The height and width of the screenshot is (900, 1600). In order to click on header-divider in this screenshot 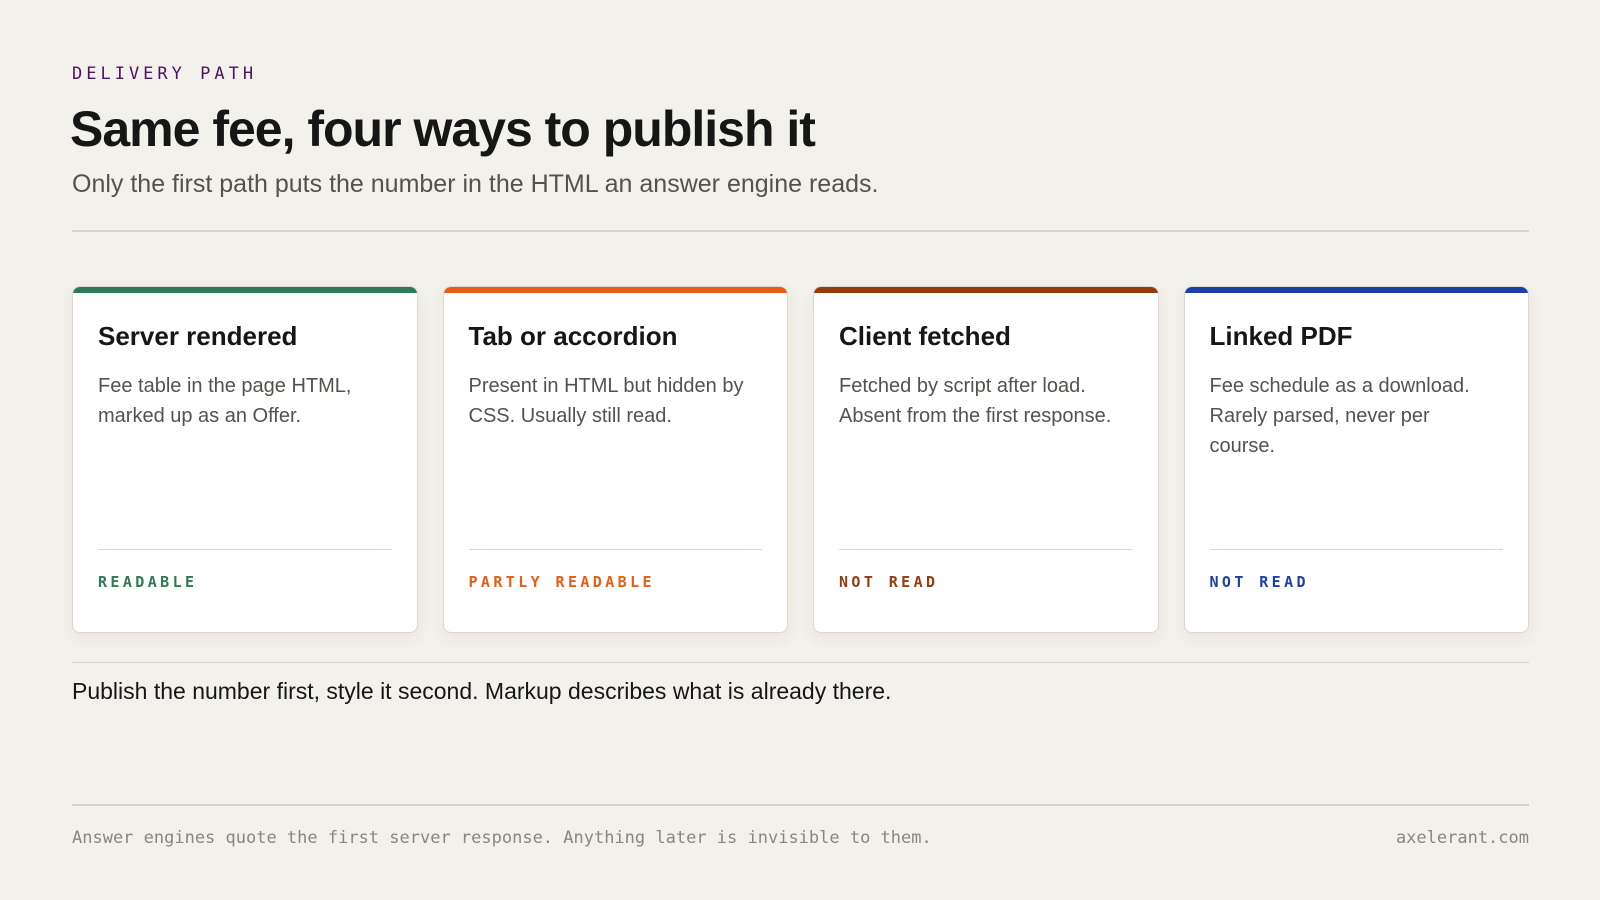, I will do `click(800, 231)`.